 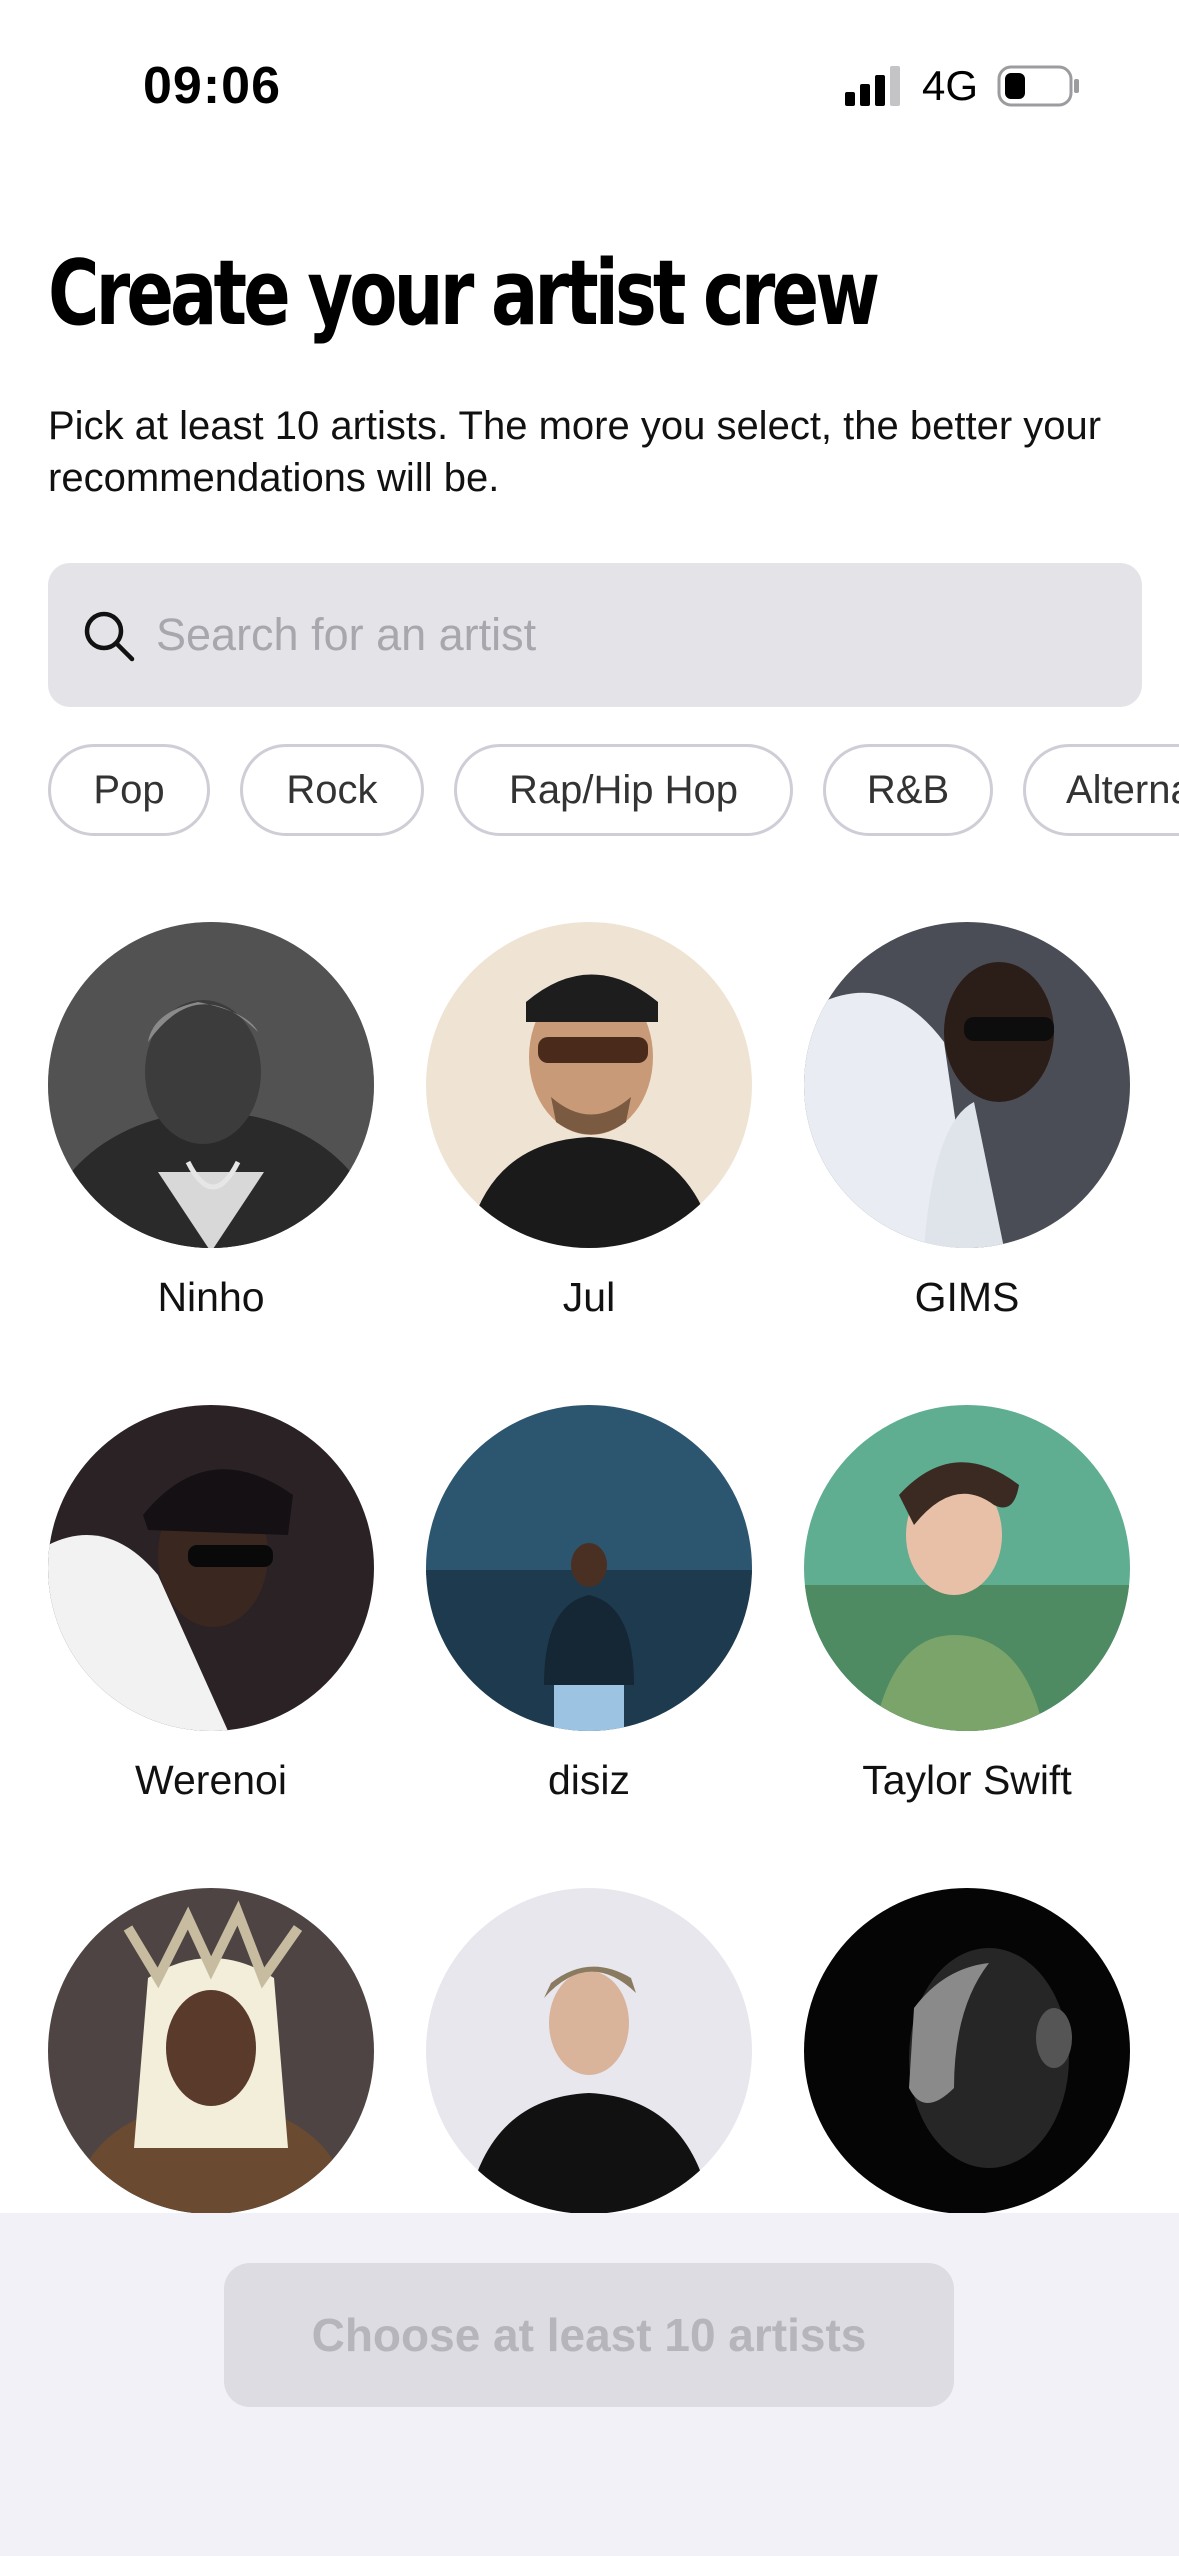 I want to click on bottom-action-bar: Choose at least 10 artists, so click(x=589, y=2384).